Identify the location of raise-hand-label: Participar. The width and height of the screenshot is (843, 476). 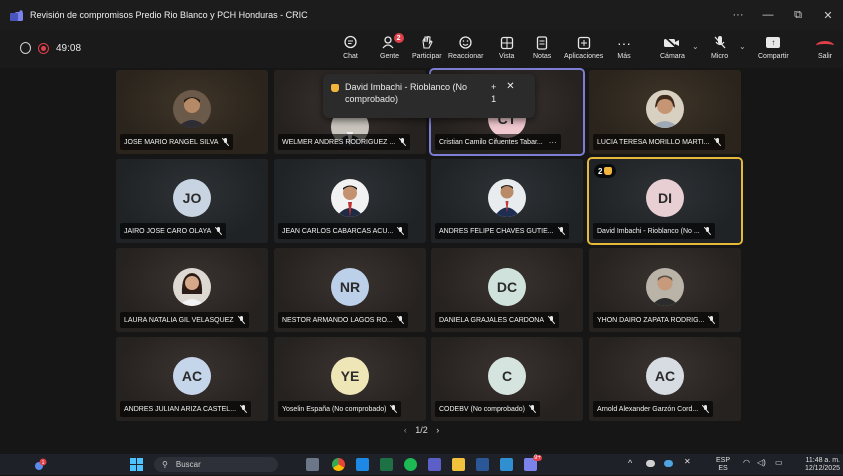
(427, 56).